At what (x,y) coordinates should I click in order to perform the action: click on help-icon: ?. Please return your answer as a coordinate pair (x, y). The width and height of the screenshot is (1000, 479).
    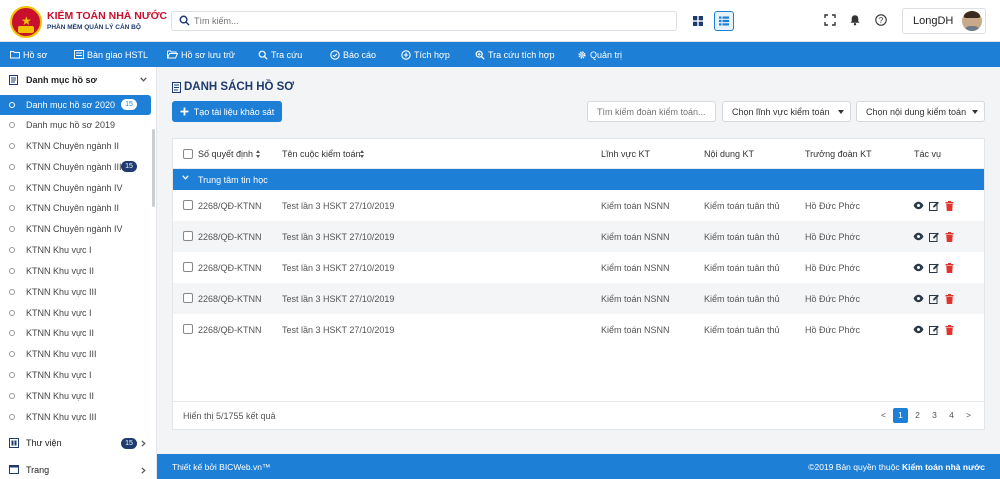
    Looking at the image, I should click on (881, 20).